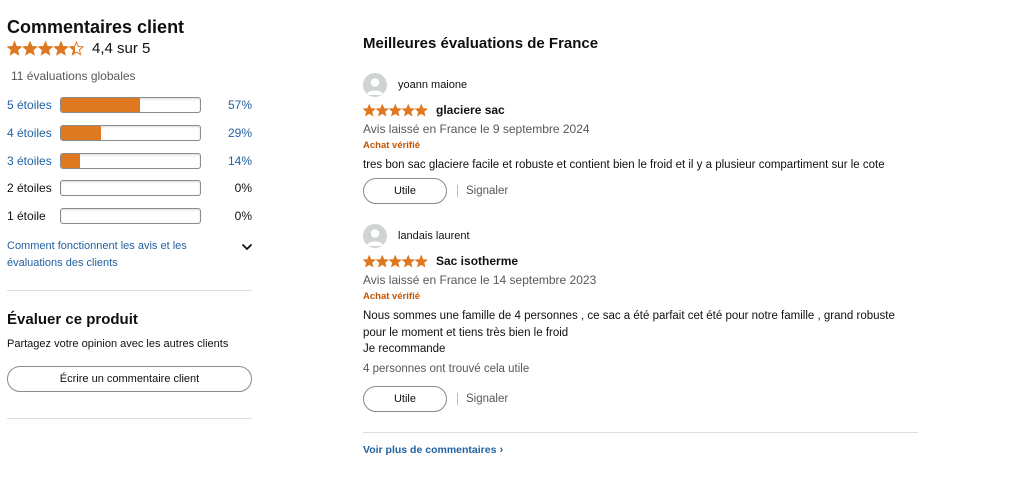 This screenshot has height=480, width=1024. Describe the element at coordinates (434, 236) in the screenshot. I see `review-author: landais laurent` at that location.